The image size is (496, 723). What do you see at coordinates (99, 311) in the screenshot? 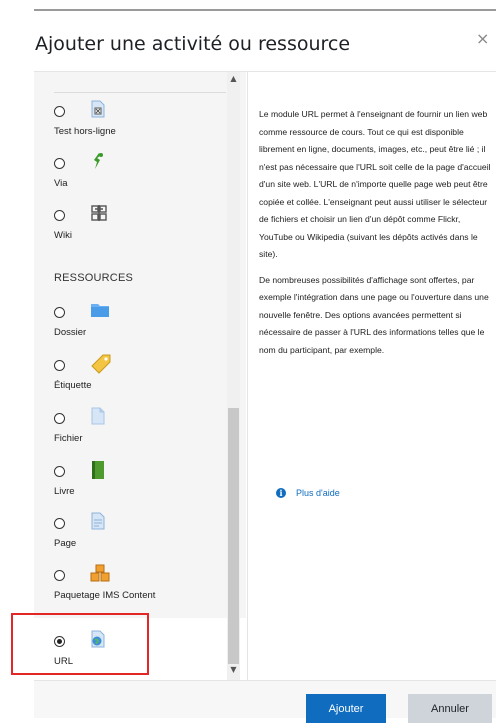
I see `folder-icon` at bounding box center [99, 311].